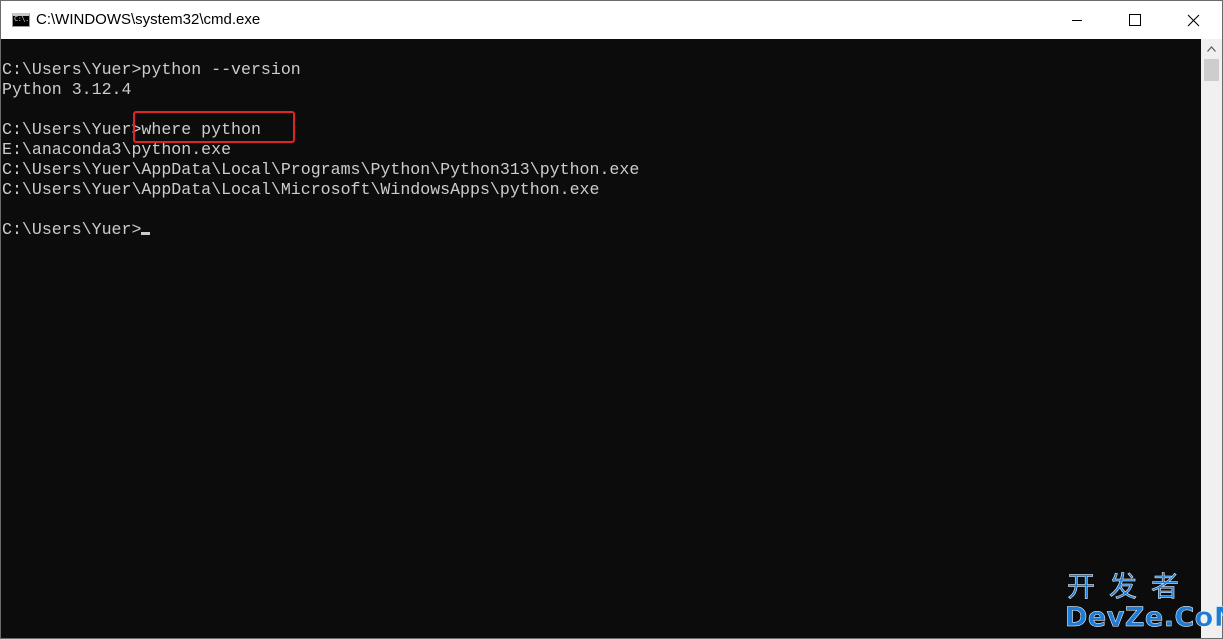 The width and height of the screenshot is (1223, 639). I want to click on window-title: C:\WINDOWS\system32\cmd.exe, so click(148, 19).